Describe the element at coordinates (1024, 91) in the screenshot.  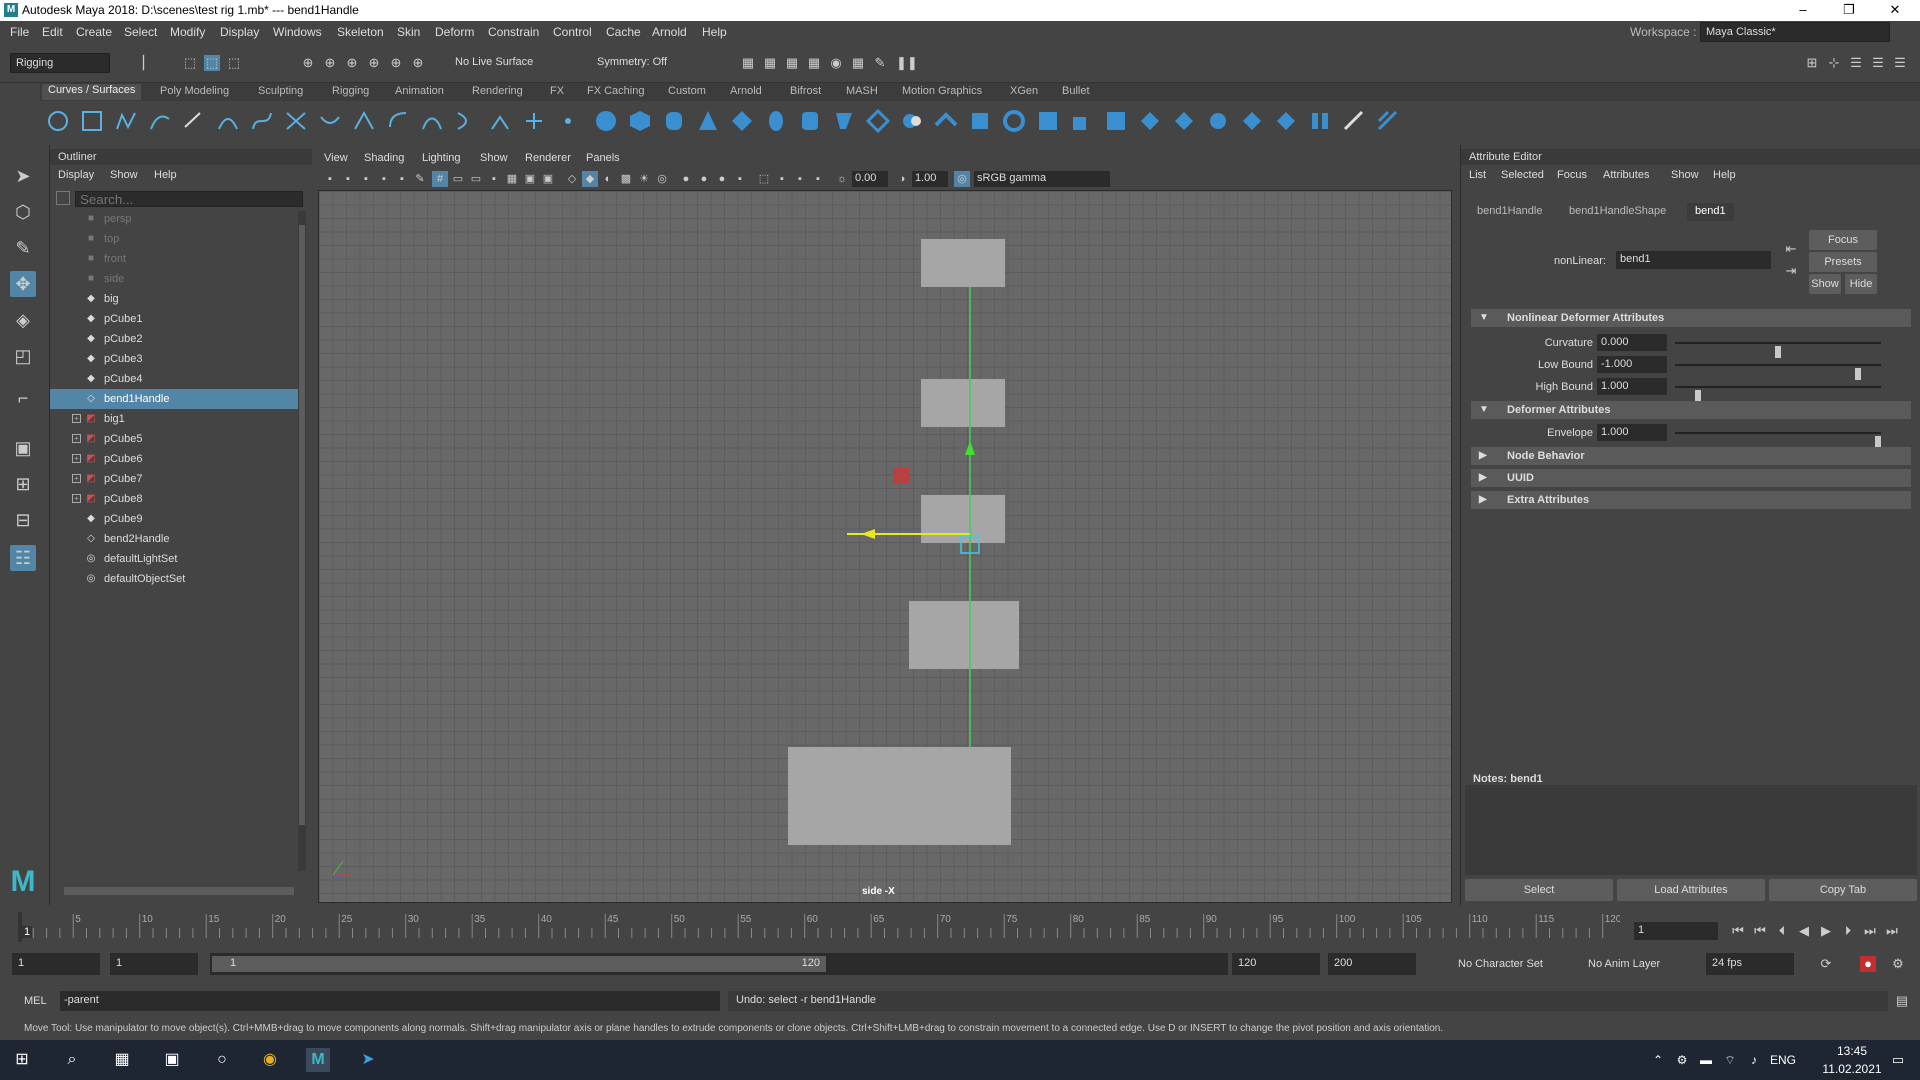
I see `shelf-tab-xgen: XGen` at that location.